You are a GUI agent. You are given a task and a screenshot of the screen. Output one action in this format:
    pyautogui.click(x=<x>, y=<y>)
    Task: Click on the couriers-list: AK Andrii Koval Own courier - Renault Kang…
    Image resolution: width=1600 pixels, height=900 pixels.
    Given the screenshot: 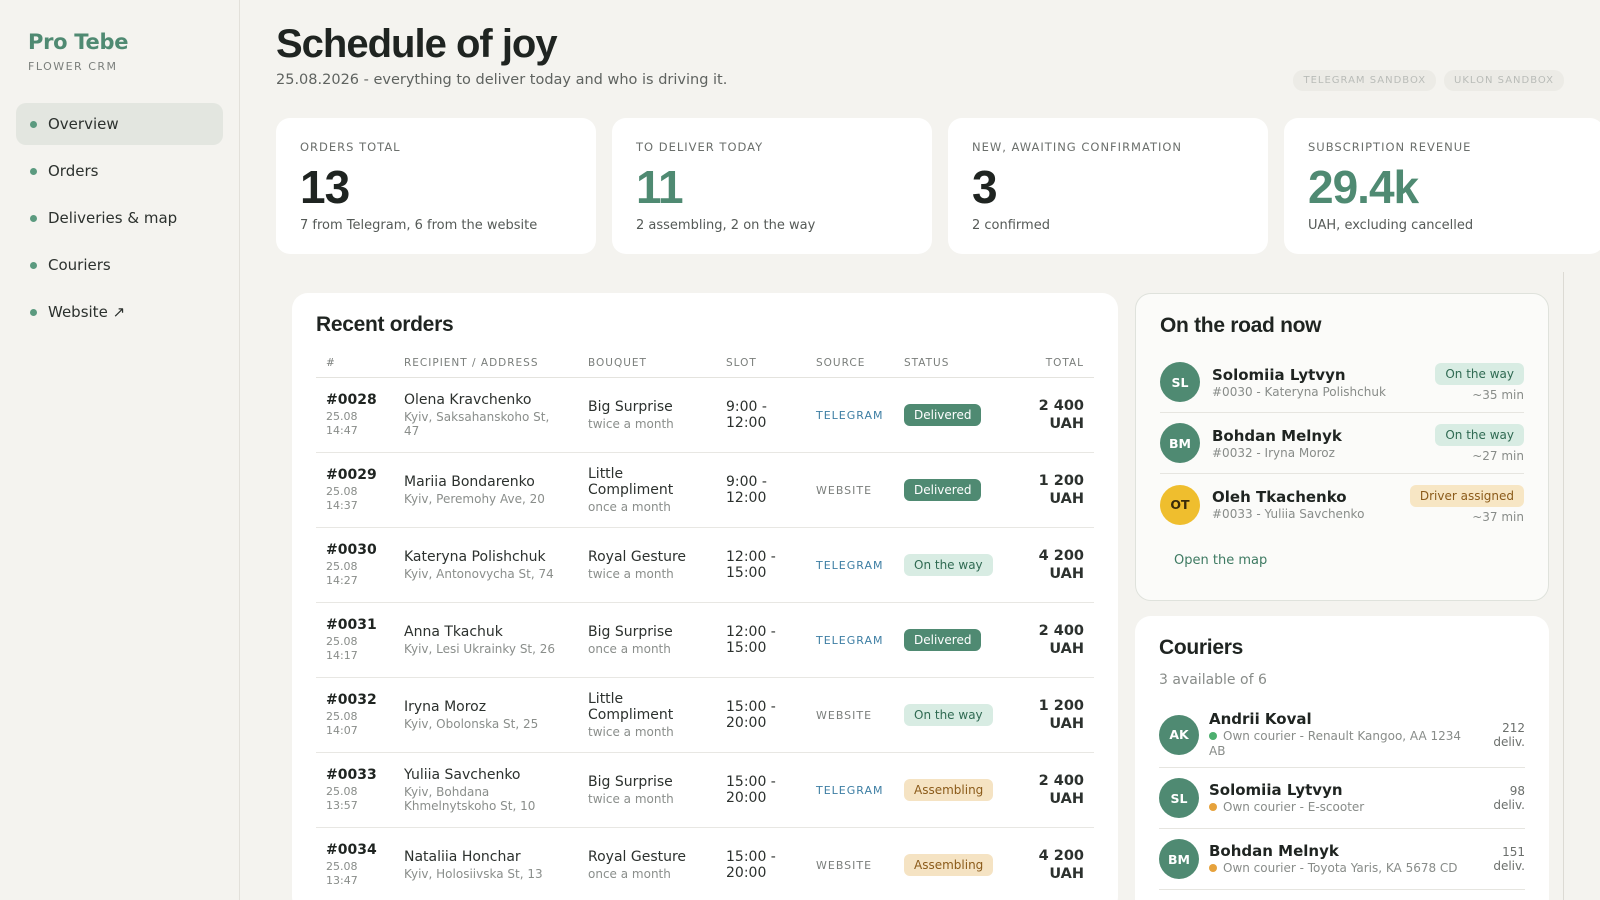 What is the action you would take?
    pyautogui.click(x=1342, y=796)
    